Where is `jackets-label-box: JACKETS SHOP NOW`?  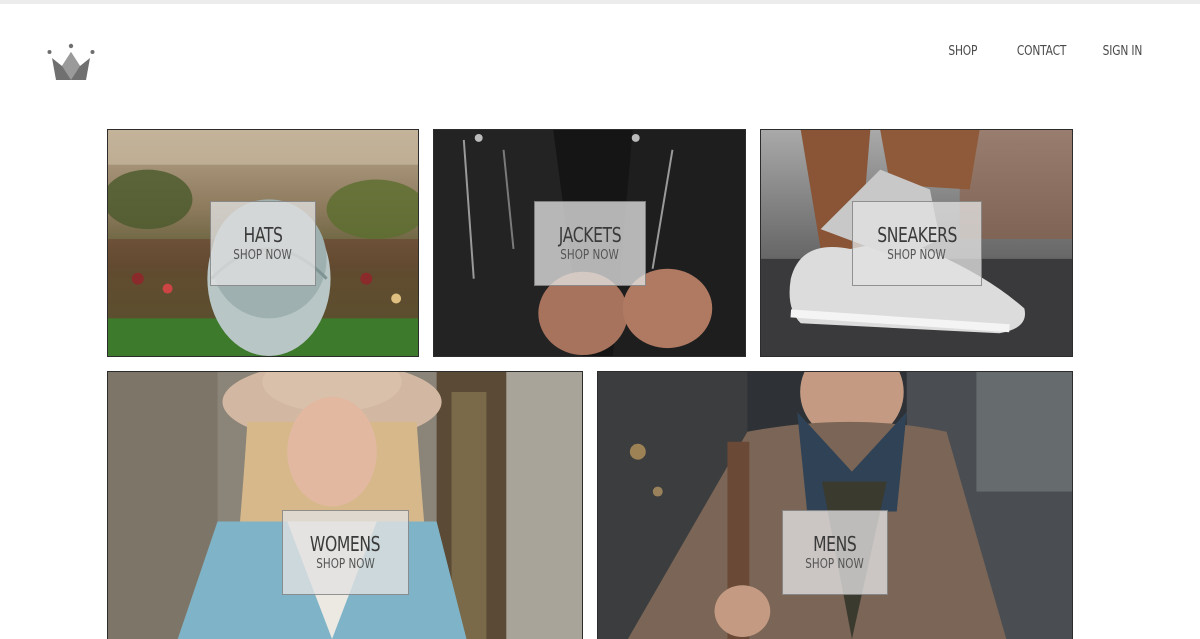 jackets-label-box: JACKETS SHOP NOW is located at coordinates (590, 243).